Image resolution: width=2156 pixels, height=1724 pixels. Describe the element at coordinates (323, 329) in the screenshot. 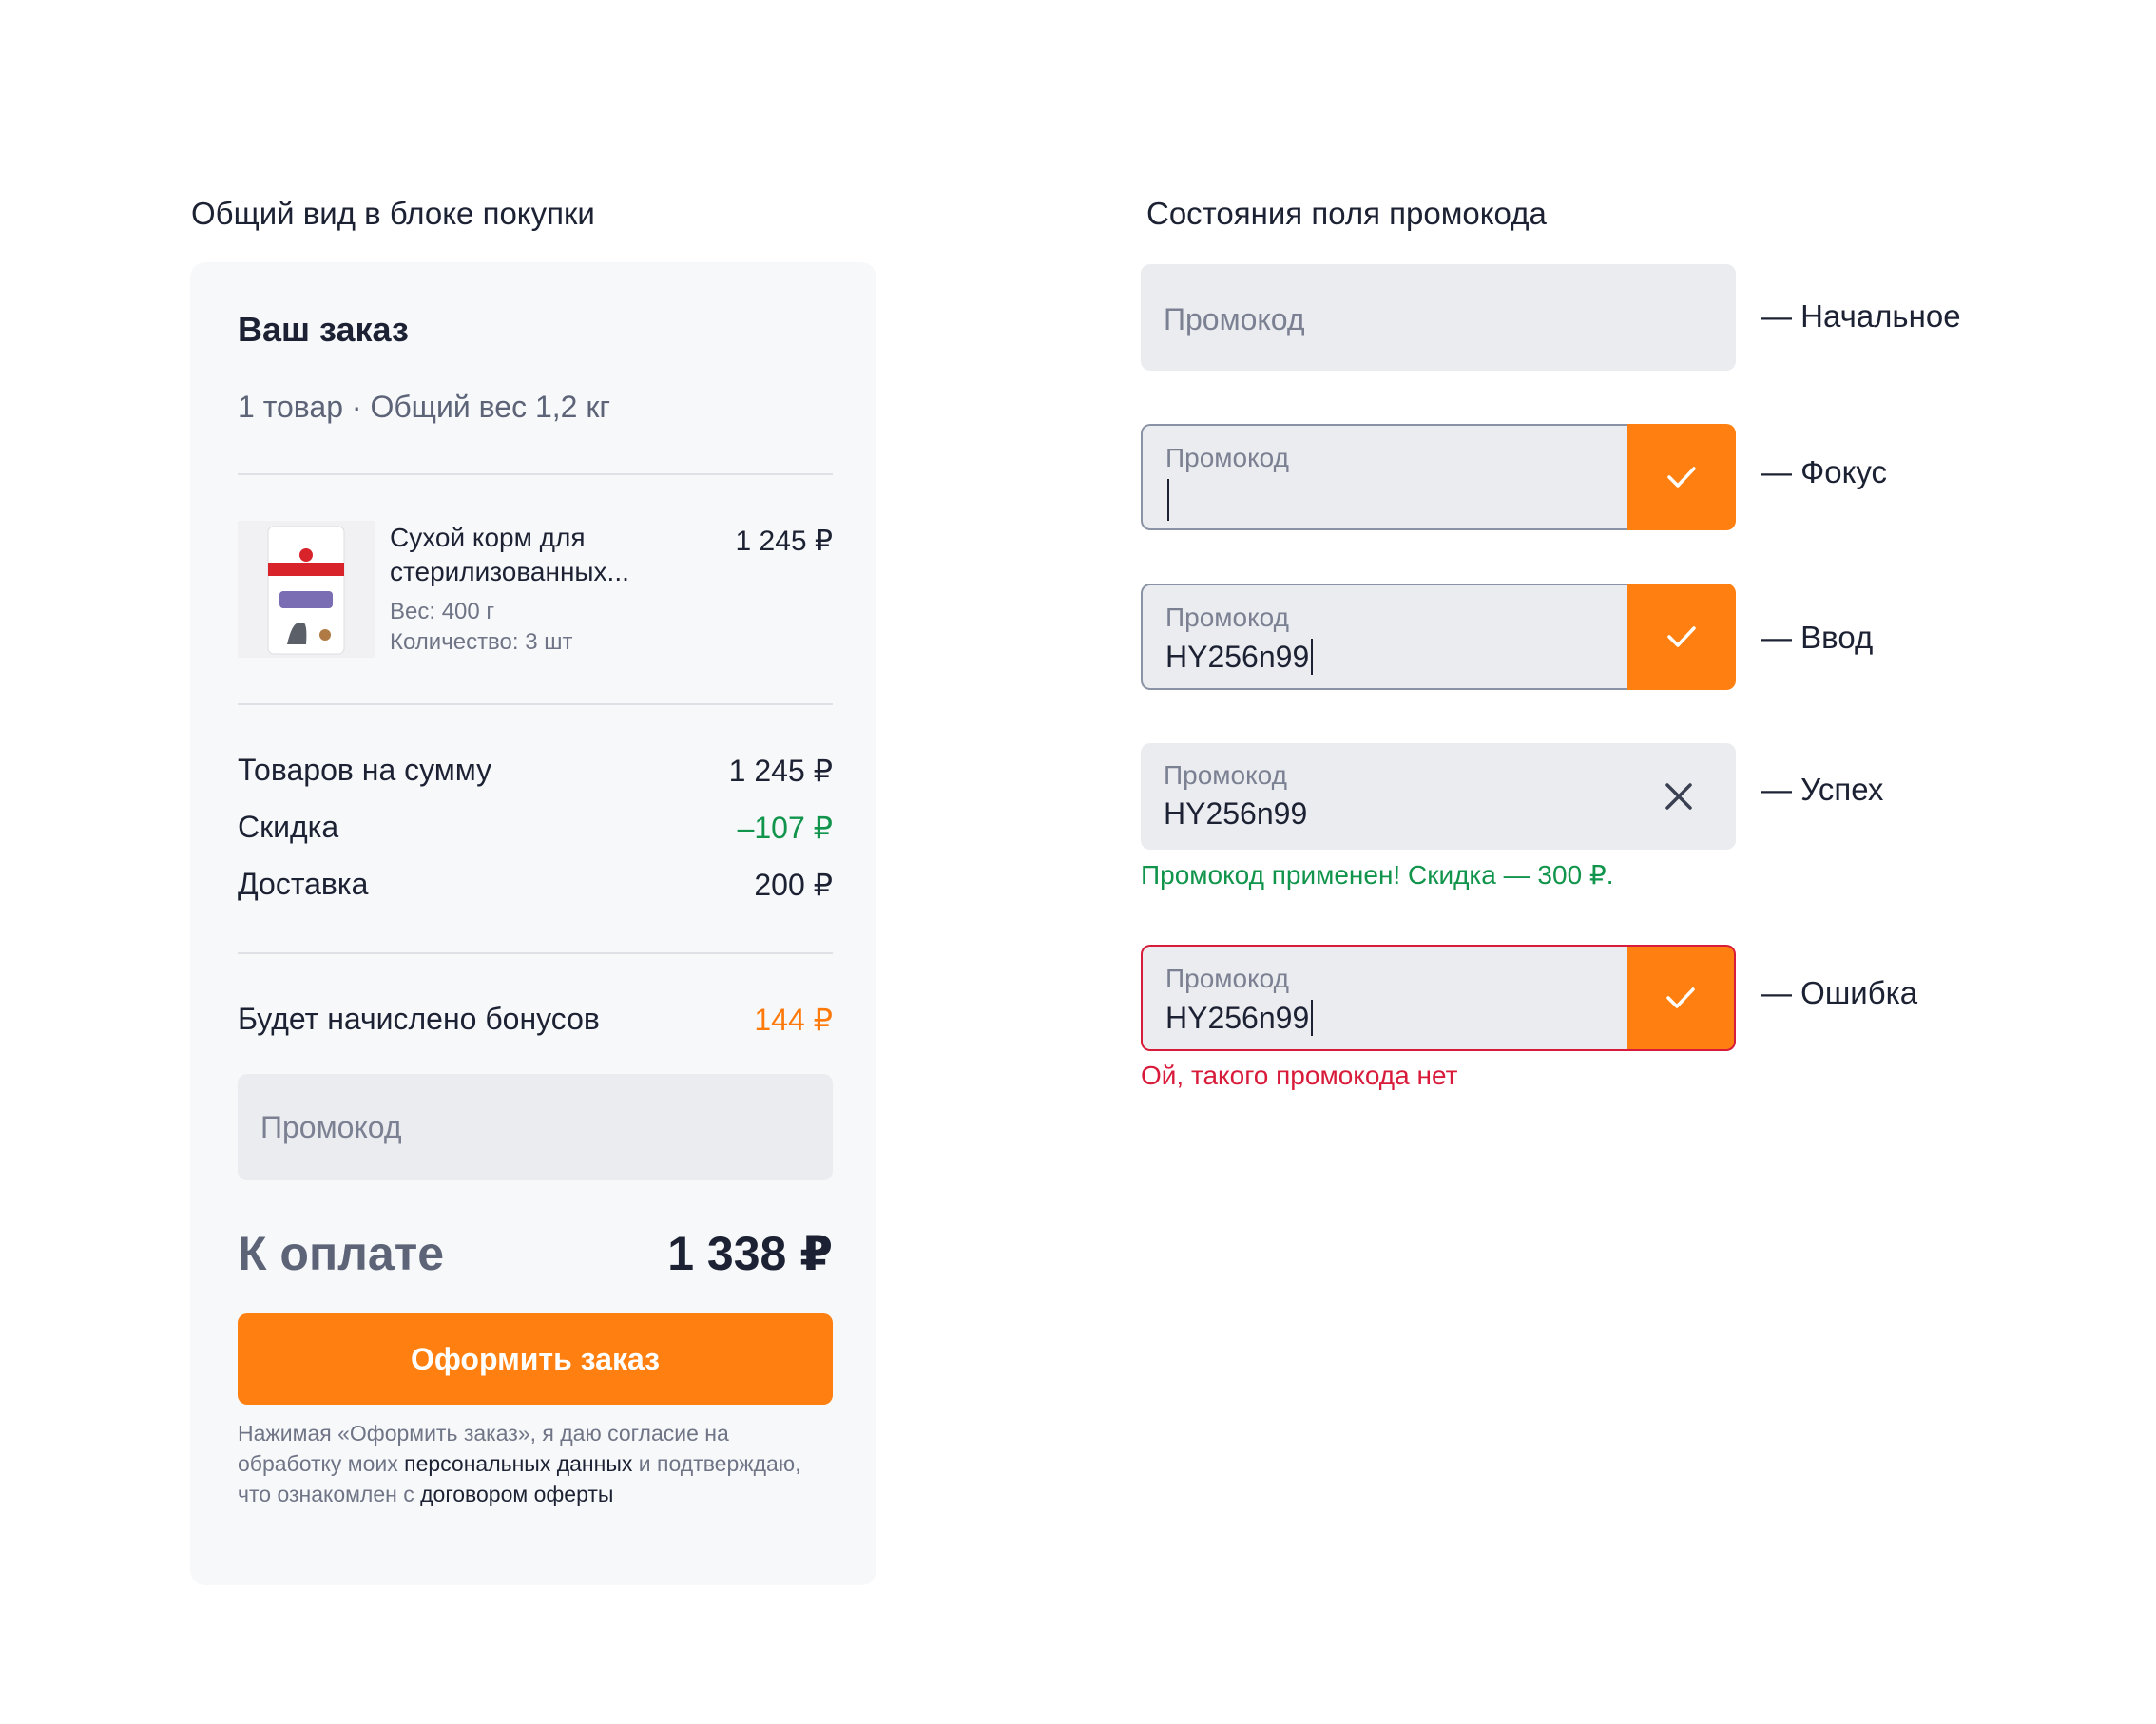

I see `order-title: Ваш заказ` at that location.